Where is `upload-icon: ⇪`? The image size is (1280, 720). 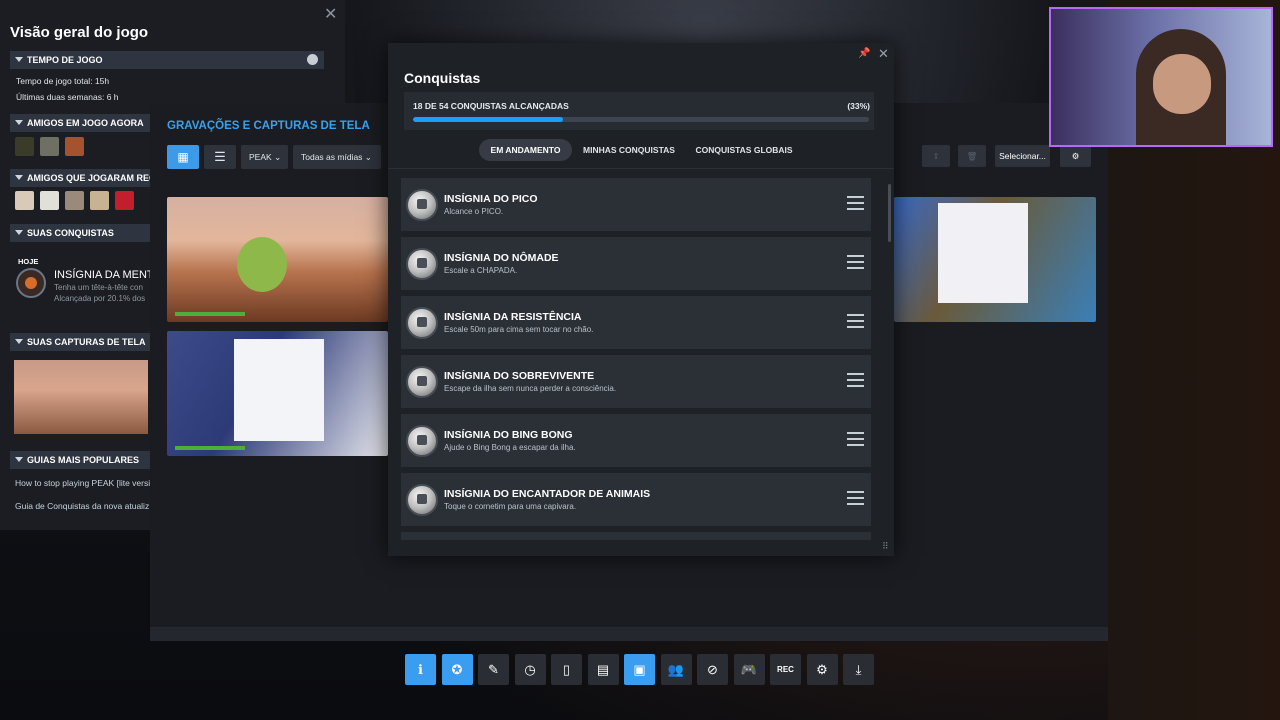
upload-icon: ⇪ is located at coordinates (936, 155).